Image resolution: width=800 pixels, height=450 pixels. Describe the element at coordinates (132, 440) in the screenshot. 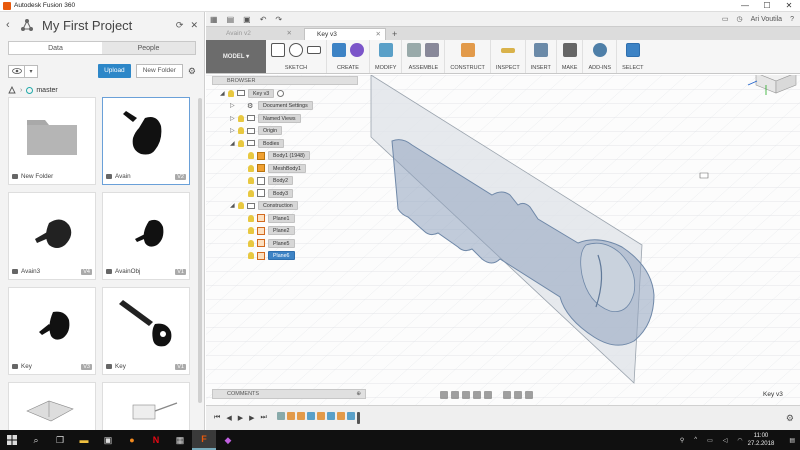

I see `firefox-icon: ●` at that location.